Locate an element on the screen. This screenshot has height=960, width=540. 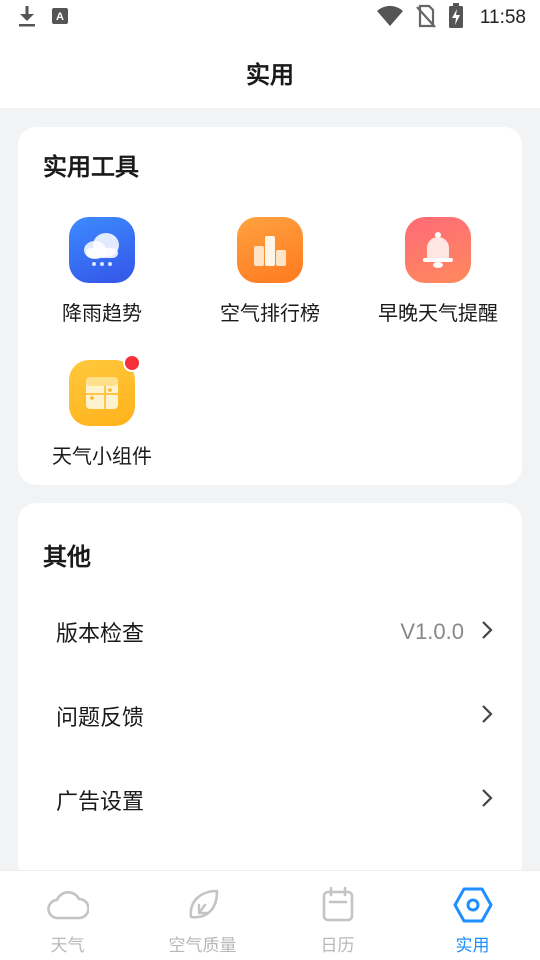
nav-tab-air-quality: 空气质量 is located at coordinates (202, 915).